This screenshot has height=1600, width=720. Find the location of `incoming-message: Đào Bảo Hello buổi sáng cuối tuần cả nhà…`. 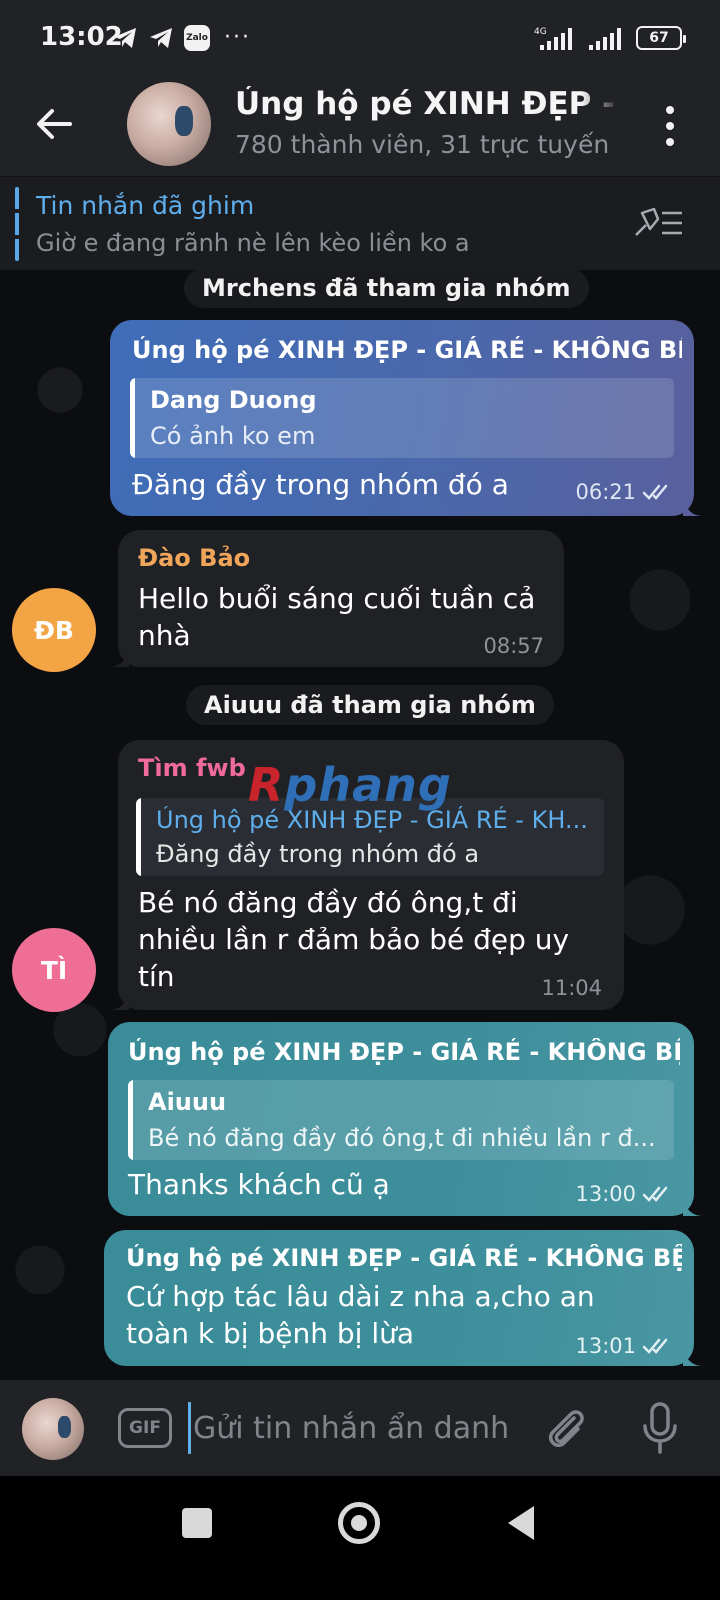

incoming-message: Đào Bảo Hello buổi sáng cuối tuần cả nhà… is located at coordinates (336, 598).